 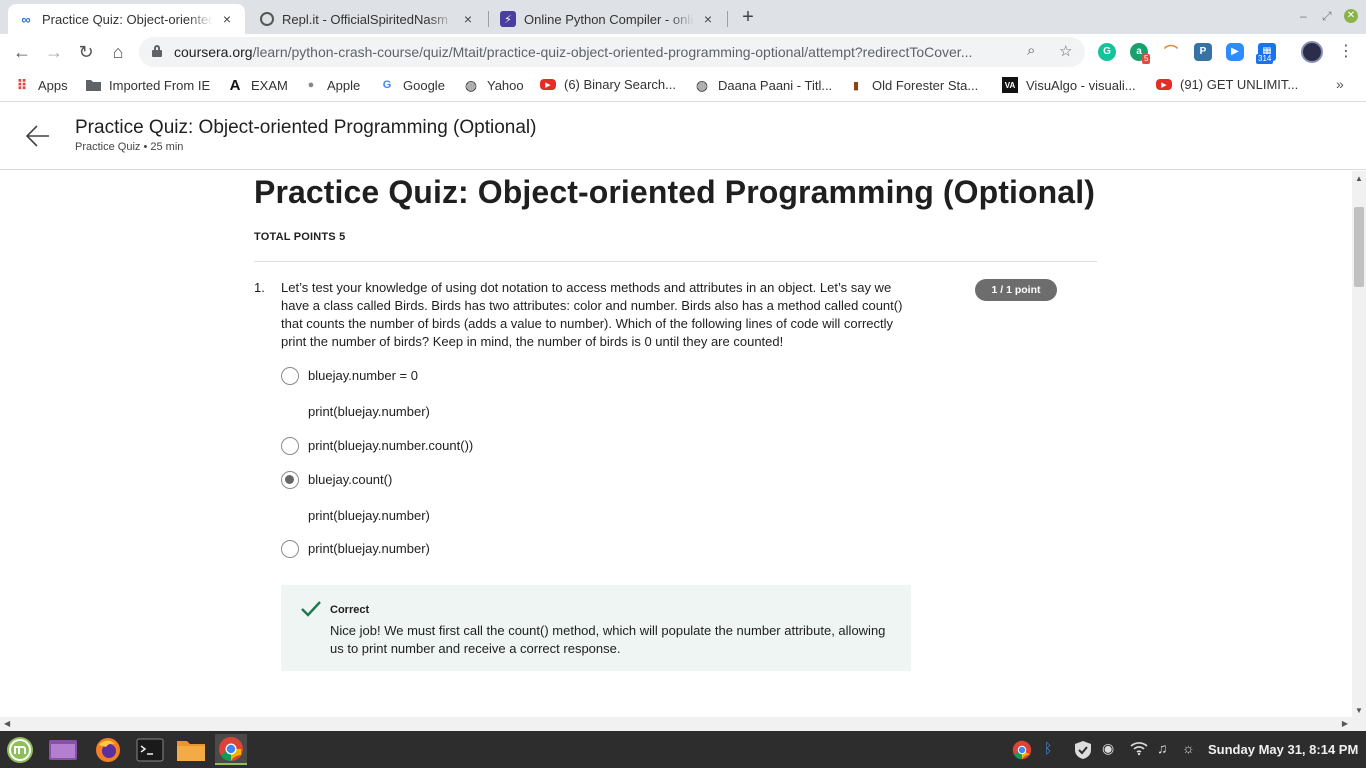 I want to click on horizontal-scrollbar: ◀ ▶, so click(x=676, y=724).